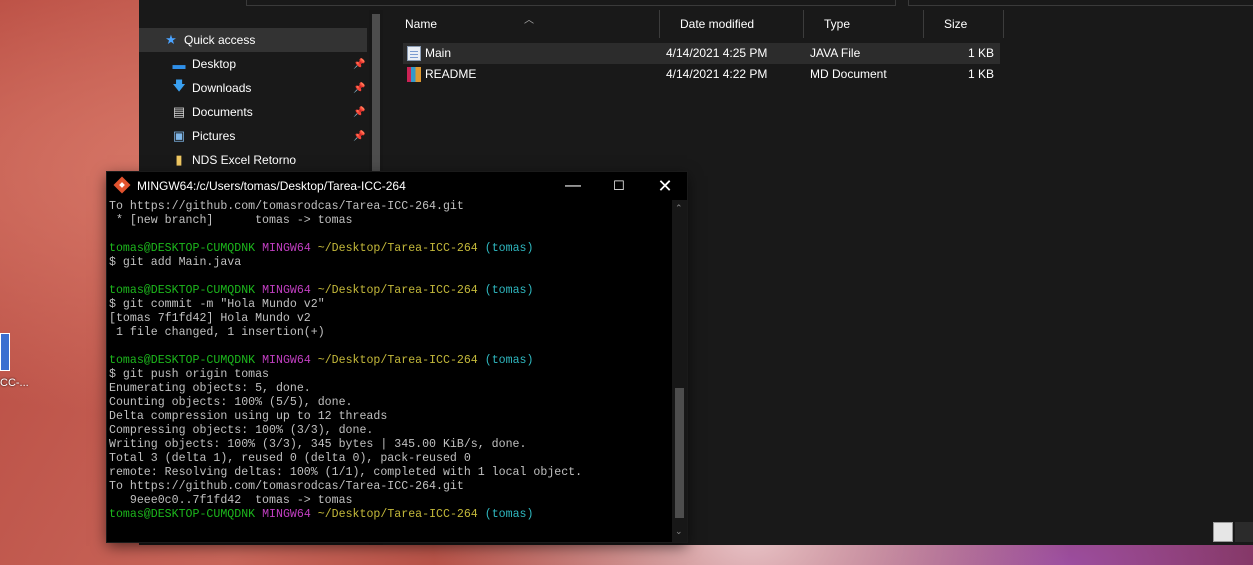  What do you see at coordinates (837, 24) in the screenshot?
I see `column-label: Type` at bounding box center [837, 24].